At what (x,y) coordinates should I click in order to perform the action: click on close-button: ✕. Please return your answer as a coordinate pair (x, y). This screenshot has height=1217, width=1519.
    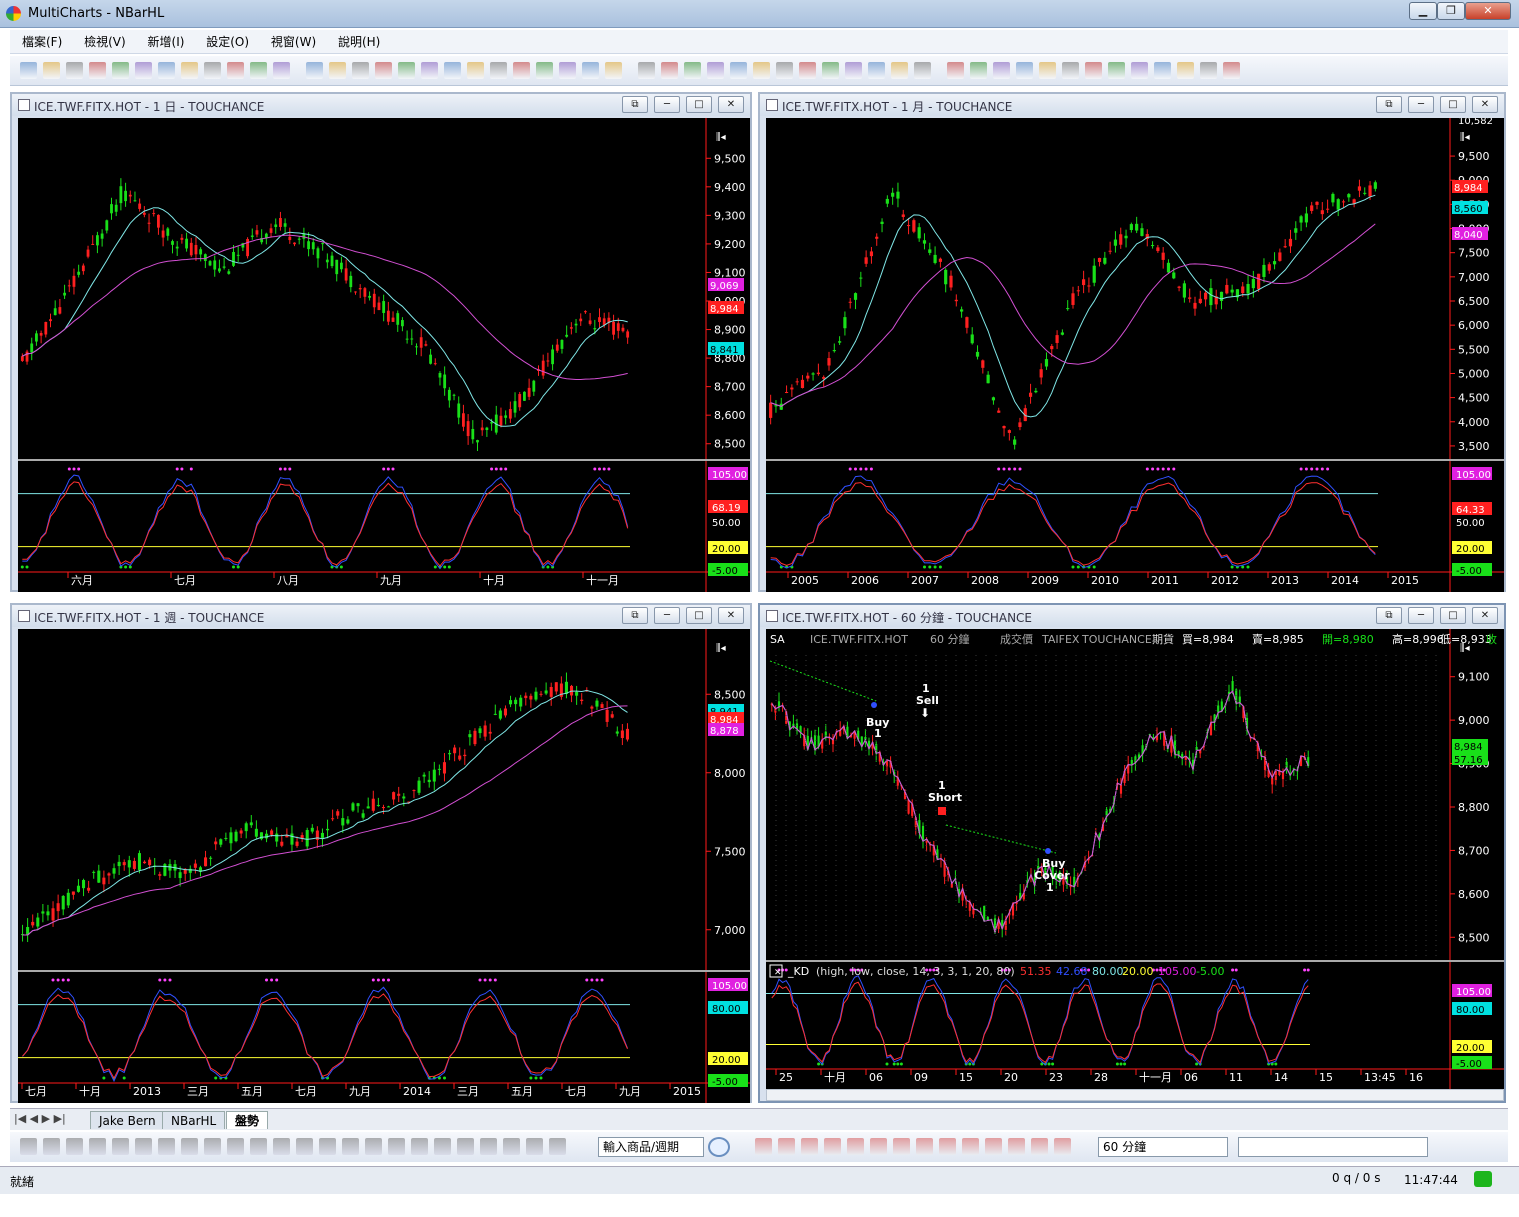
    Looking at the image, I should click on (1488, 11).